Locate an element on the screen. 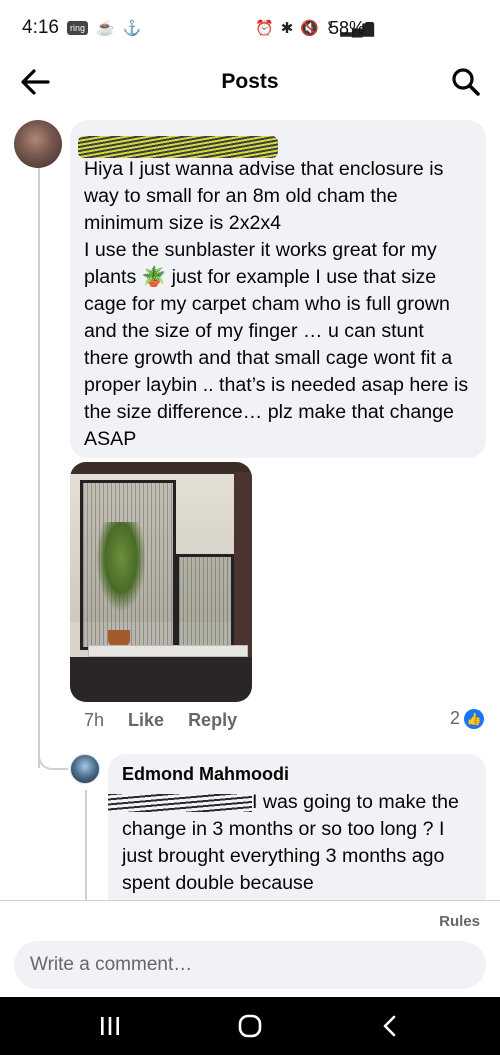  mute-icon: 🔇 is located at coordinates (309, 28).